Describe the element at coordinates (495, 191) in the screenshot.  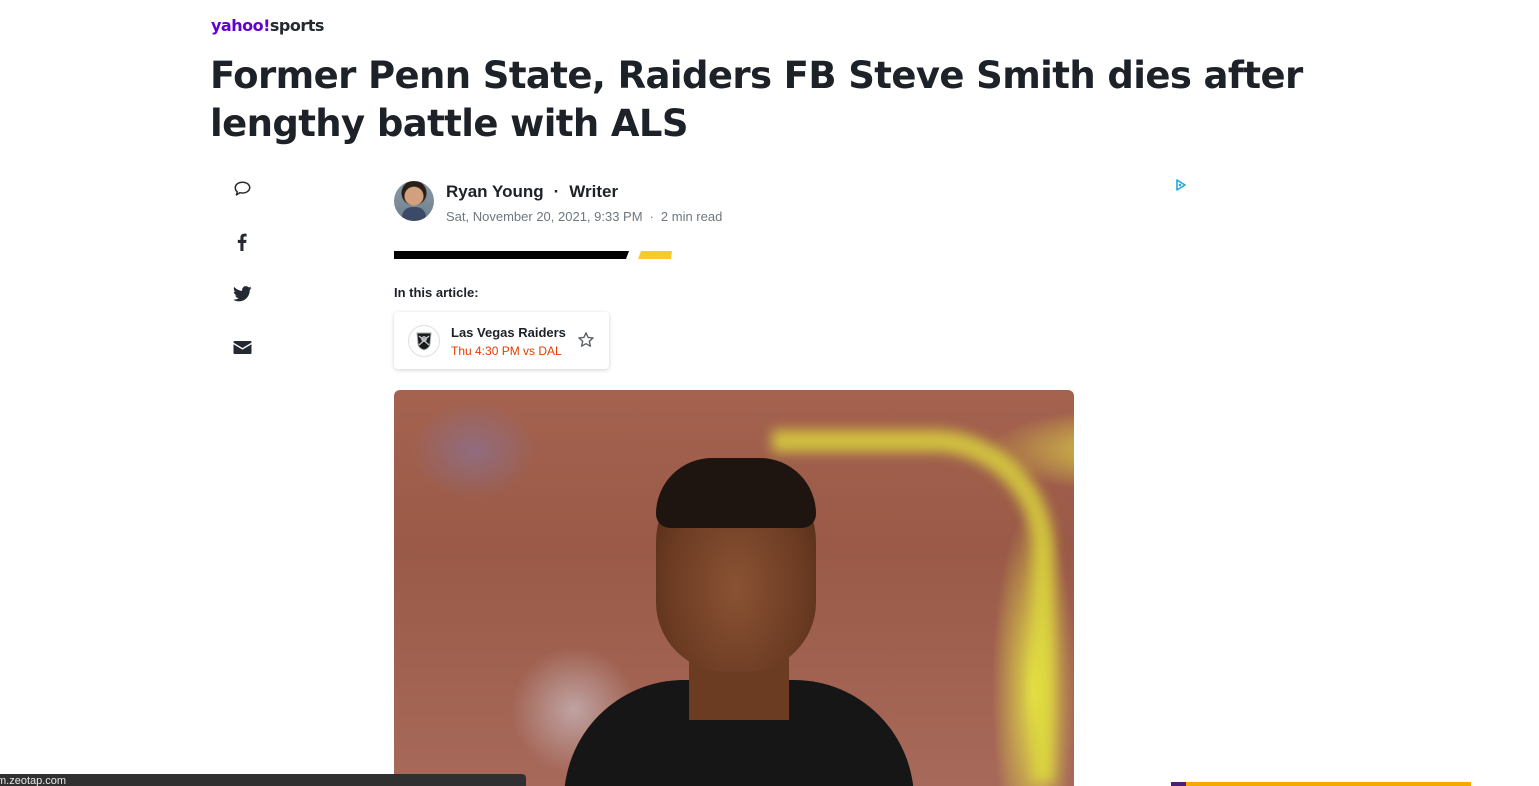
I see `author-name: Ryan Young` at that location.